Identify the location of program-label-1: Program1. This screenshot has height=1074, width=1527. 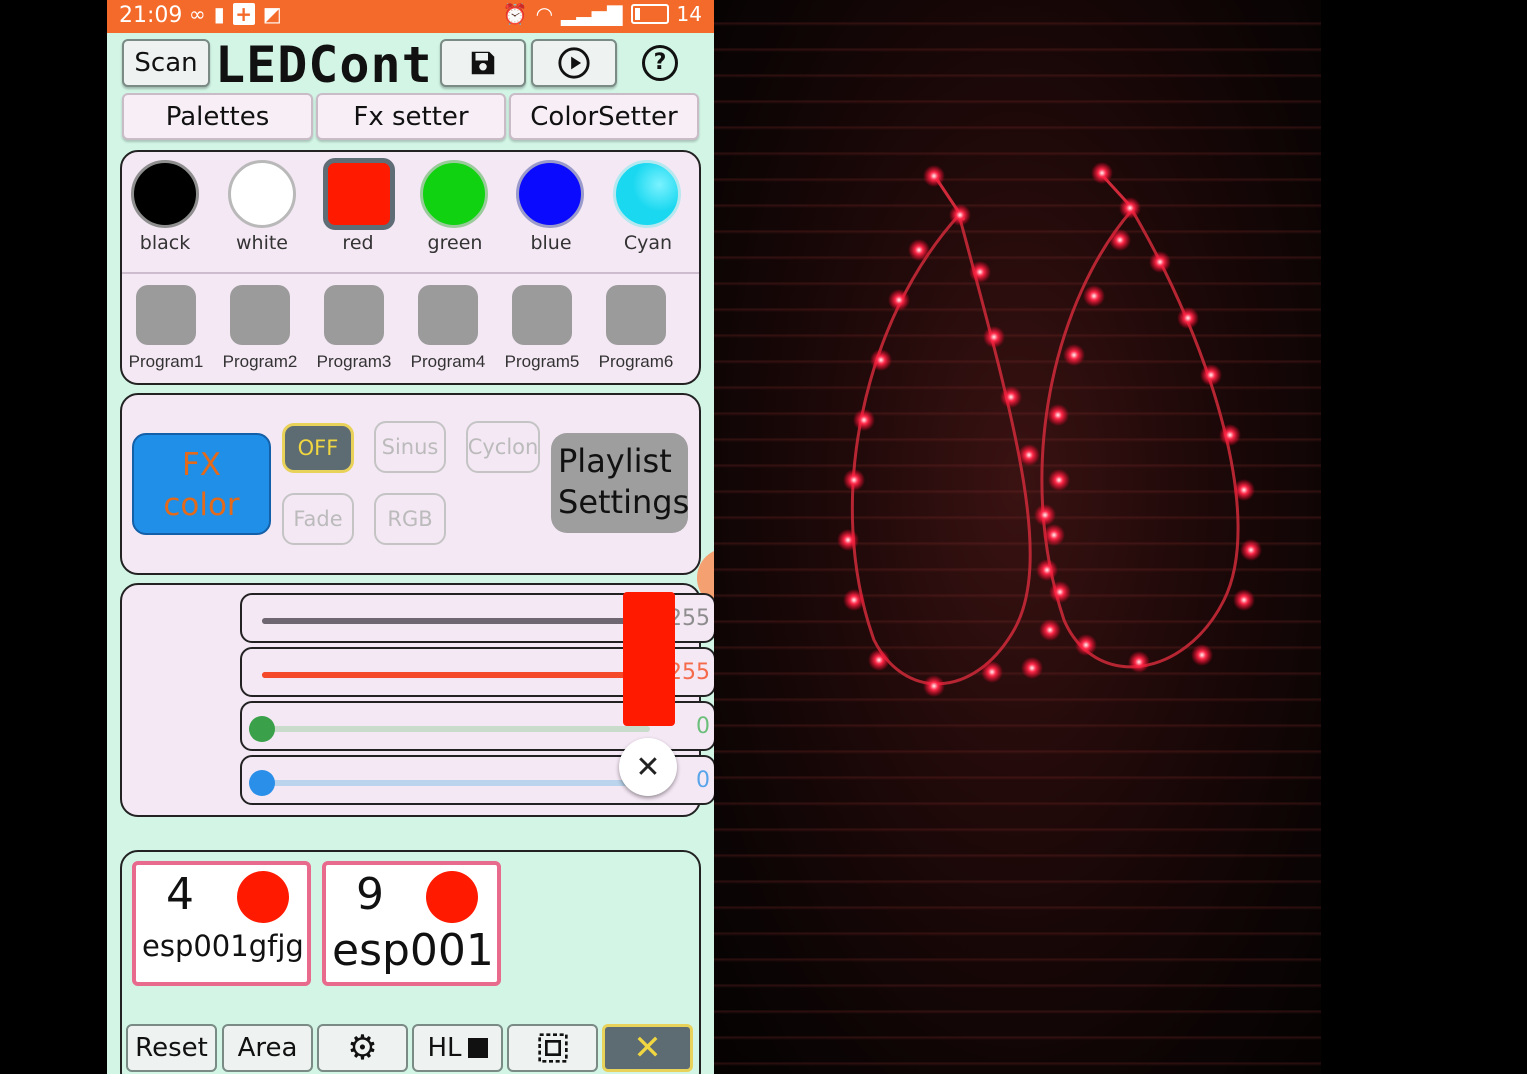
(166, 361).